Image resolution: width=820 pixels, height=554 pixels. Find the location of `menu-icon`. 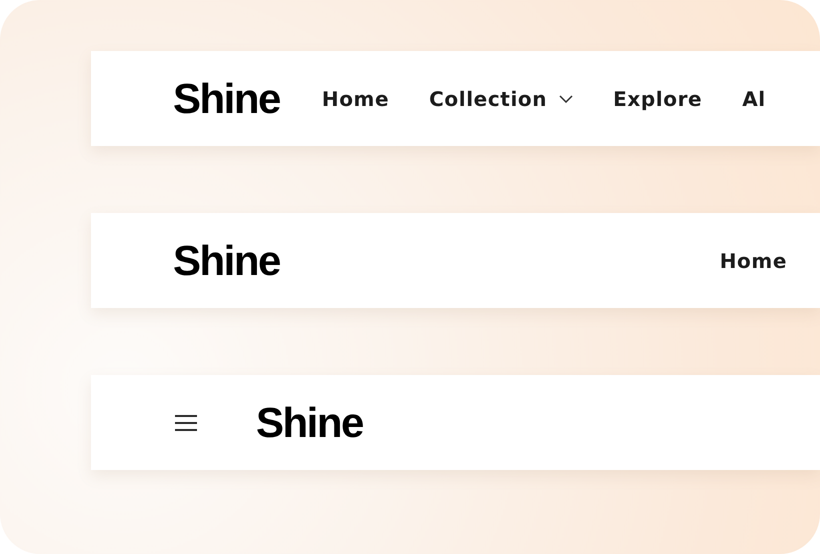

menu-icon is located at coordinates (186, 423).